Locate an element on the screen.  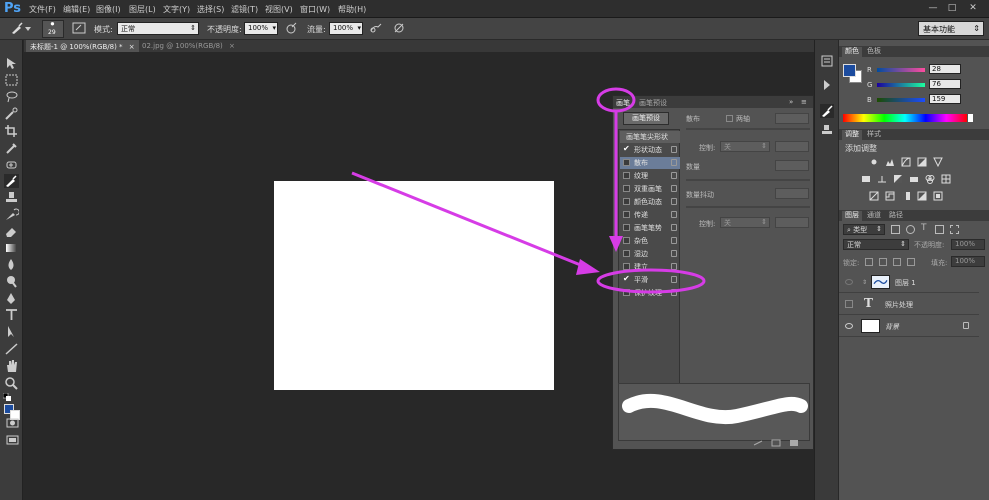
gradient-tool-icon is located at coordinates (11, 248).